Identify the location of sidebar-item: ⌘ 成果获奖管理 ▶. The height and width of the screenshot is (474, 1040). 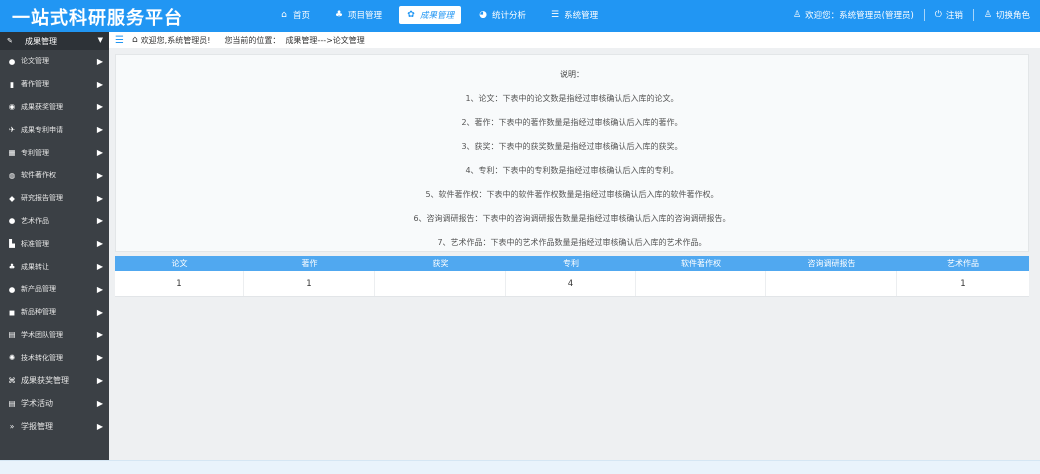
(54, 380).